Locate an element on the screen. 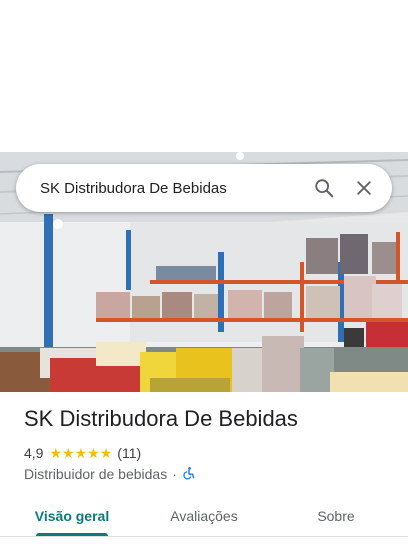  tab-bar: Visão geral Avaliações Sobre is located at coordinates (204, 516).